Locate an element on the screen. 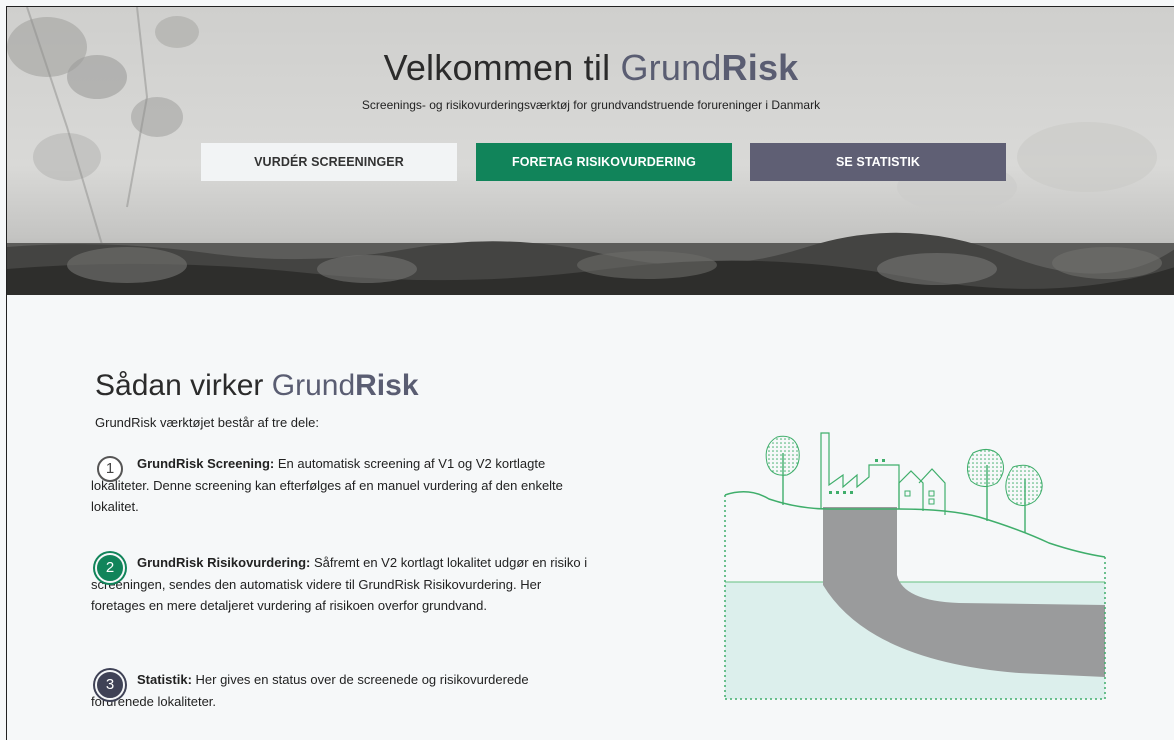 The image size is (1174, 740). section-brand-bold: Risk is located at coordinates (387, 385).